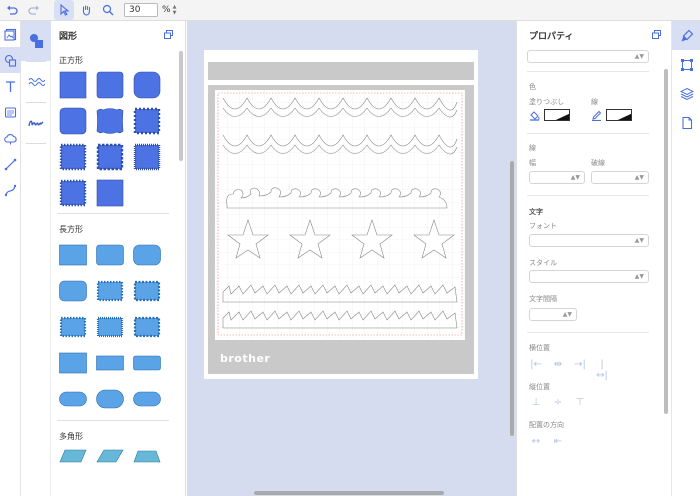  I want to click on align-right-icon: →|, so click(580, 370).